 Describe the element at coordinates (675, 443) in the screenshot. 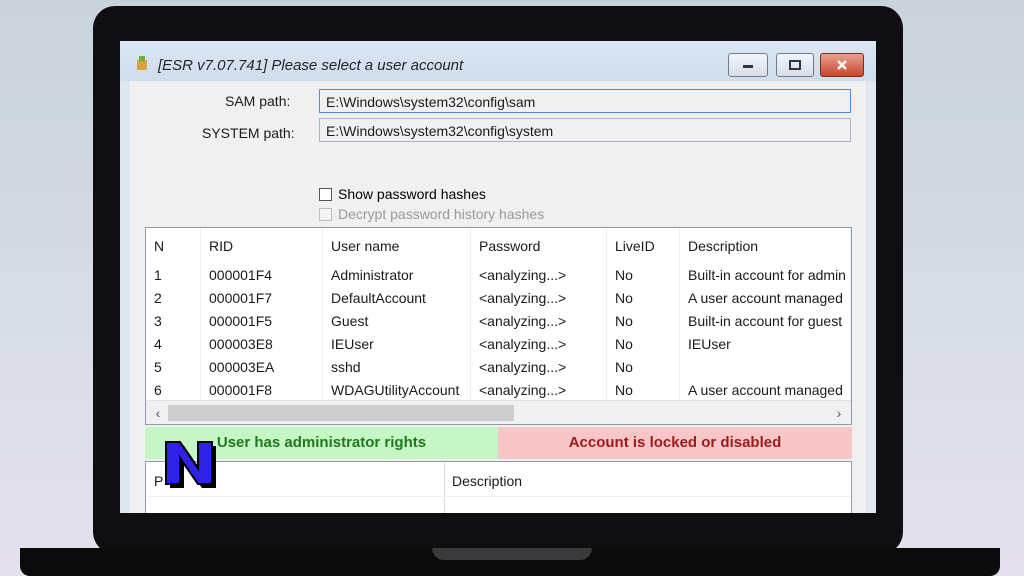

I see `locked-account-legend: Account is locked or disabled` at that location.